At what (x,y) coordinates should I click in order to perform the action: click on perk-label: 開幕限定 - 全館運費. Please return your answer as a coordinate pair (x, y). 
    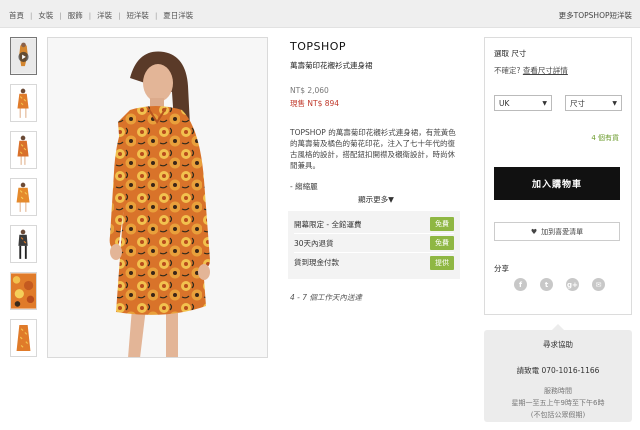
    Looking at the image, I should click on (328, 224).